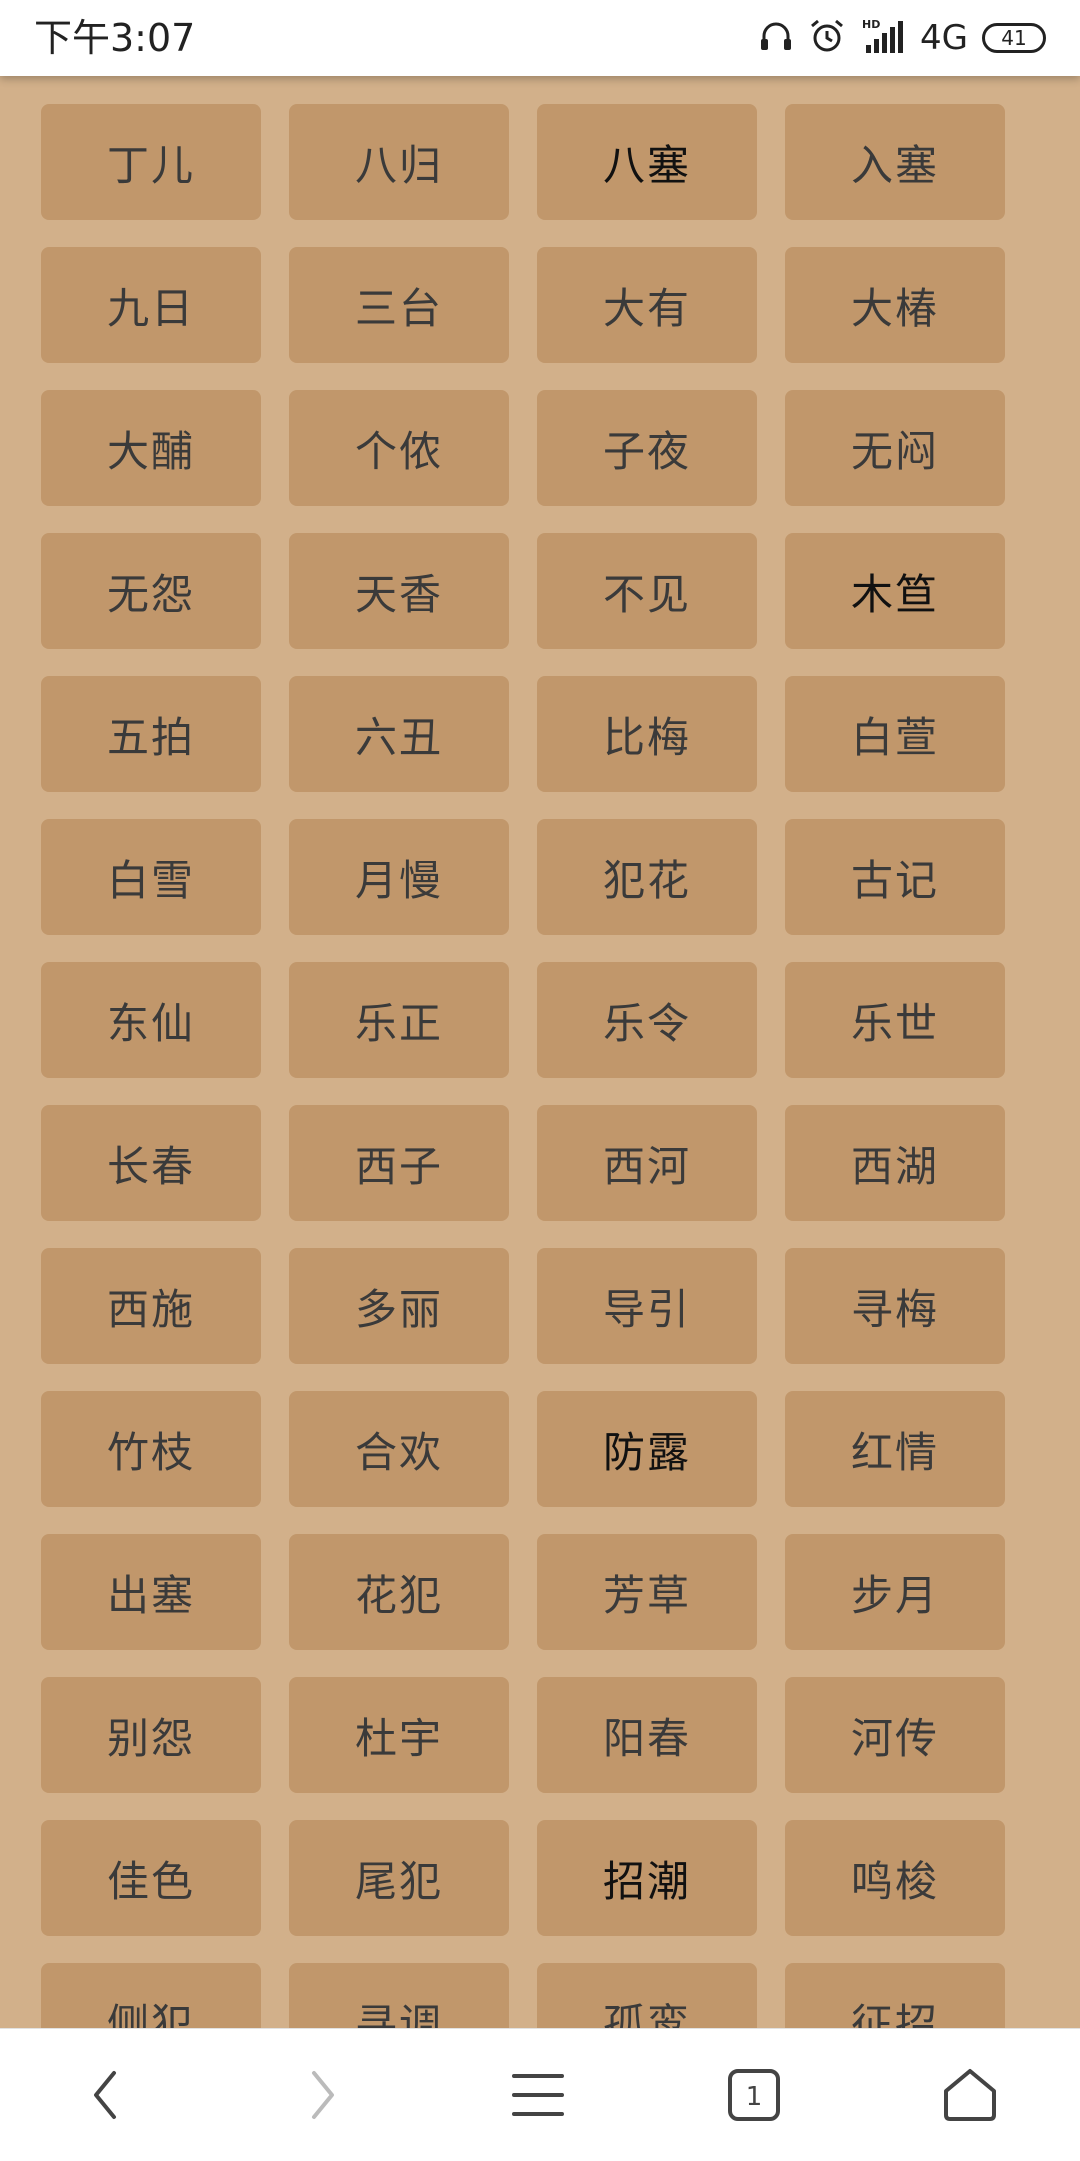 The width and height of the screenshot is (1080, 2161). What do you see at coordinates (647, 1306) in the screenshot?
I see `tile-button: 导引` at bounding box center [647, 1306].